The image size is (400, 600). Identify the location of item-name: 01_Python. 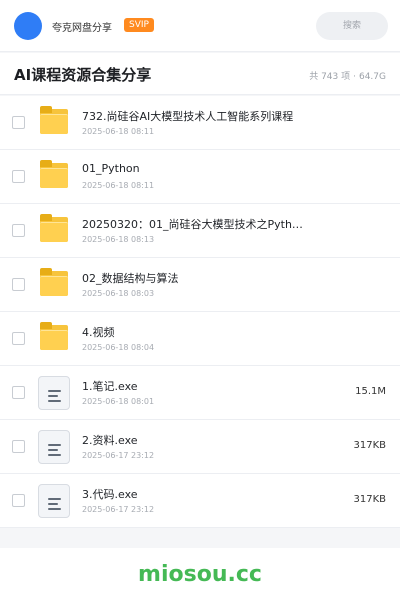
(207, 168).